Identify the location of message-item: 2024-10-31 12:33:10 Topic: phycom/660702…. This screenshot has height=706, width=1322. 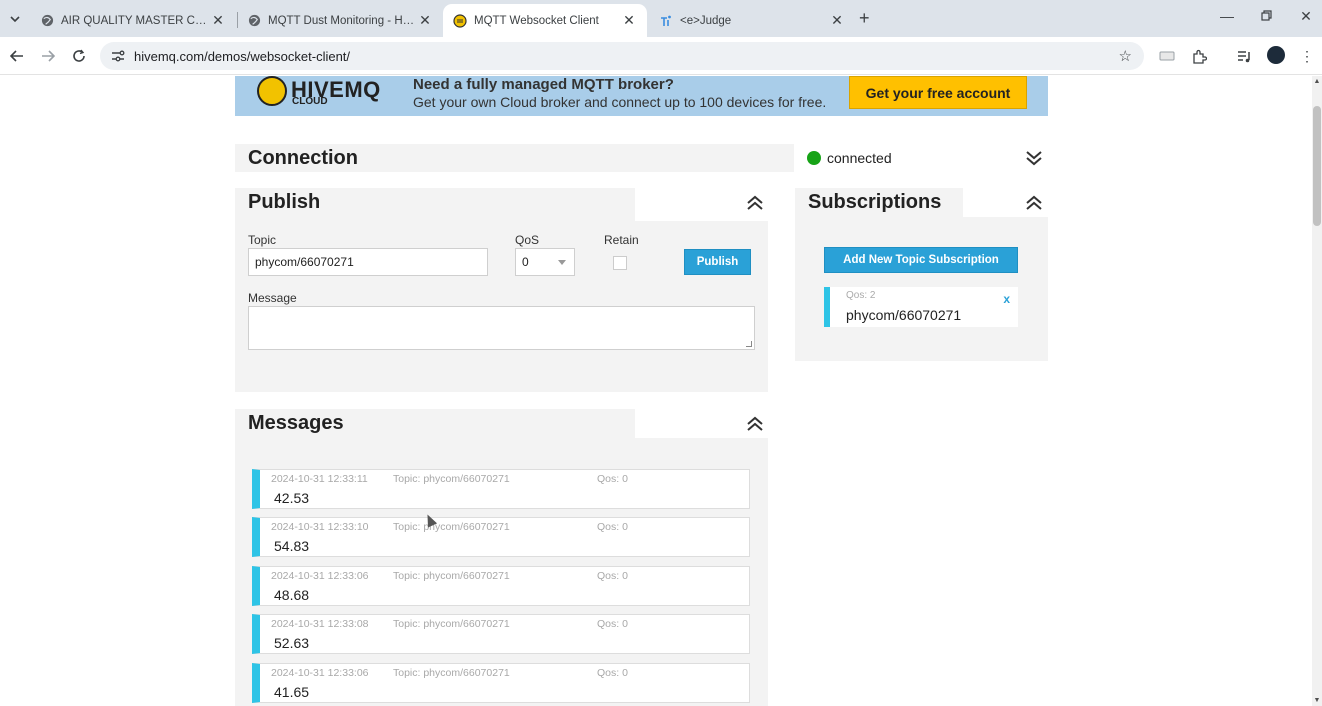
(501, 537).